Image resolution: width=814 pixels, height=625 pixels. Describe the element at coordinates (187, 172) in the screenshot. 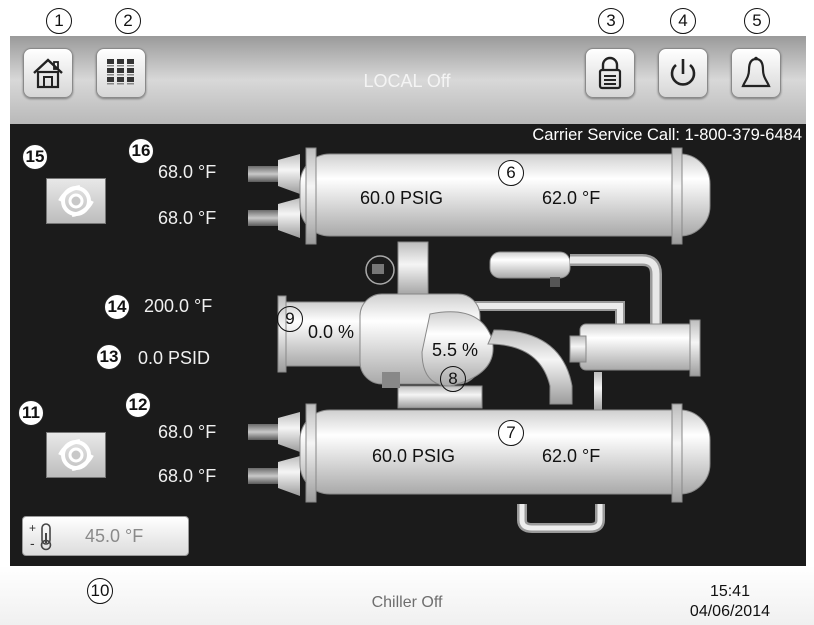

I see `condenser-entering-temp: 68.0 °F` at that location.